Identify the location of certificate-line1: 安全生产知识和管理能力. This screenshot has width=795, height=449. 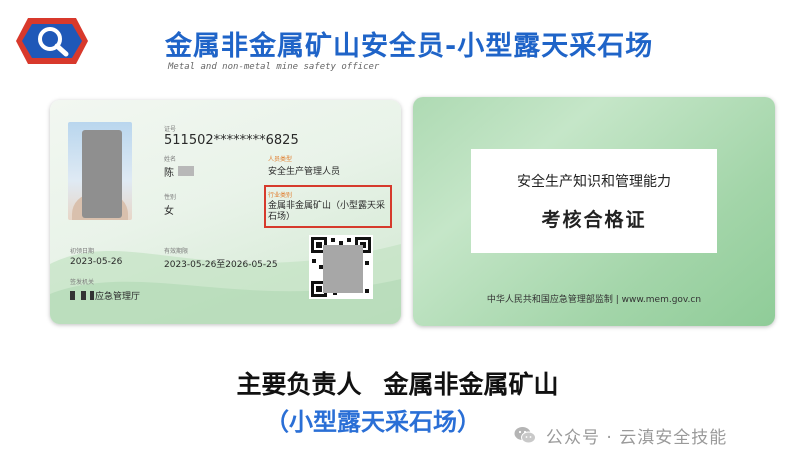
(594, 182).